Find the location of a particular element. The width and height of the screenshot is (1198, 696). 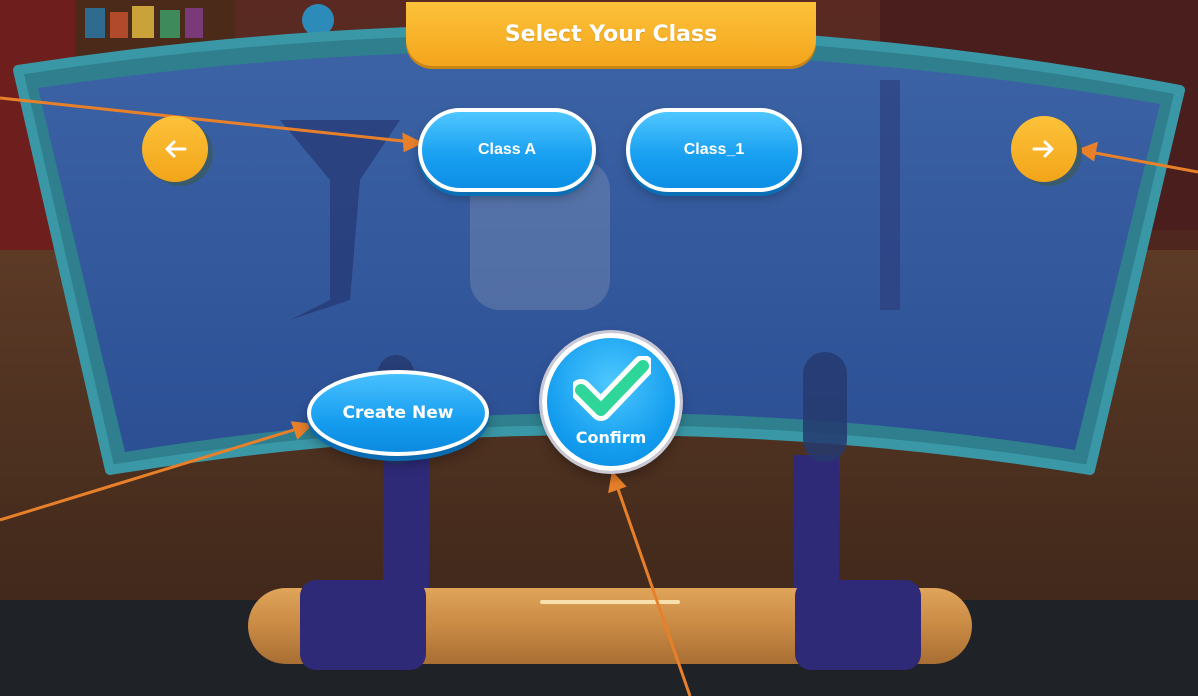

prev-page-button is located at coordinates (175, 149).